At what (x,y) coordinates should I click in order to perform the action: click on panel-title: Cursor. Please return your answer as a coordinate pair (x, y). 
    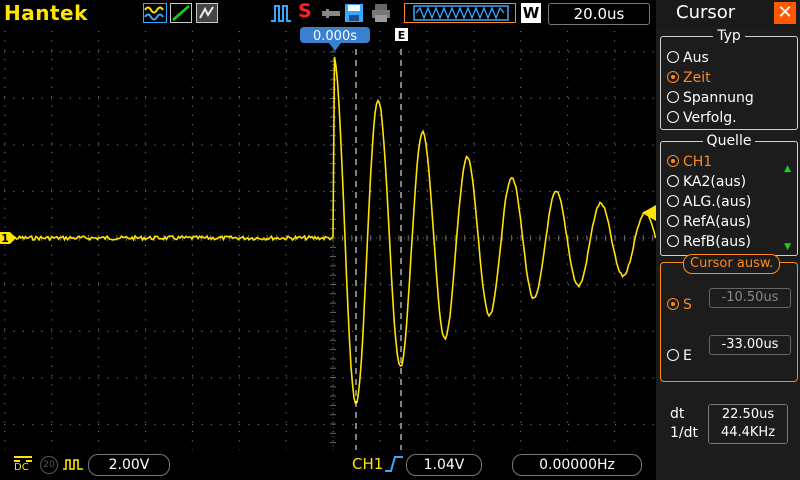
    Looking at the image, I should click on (706, 12).